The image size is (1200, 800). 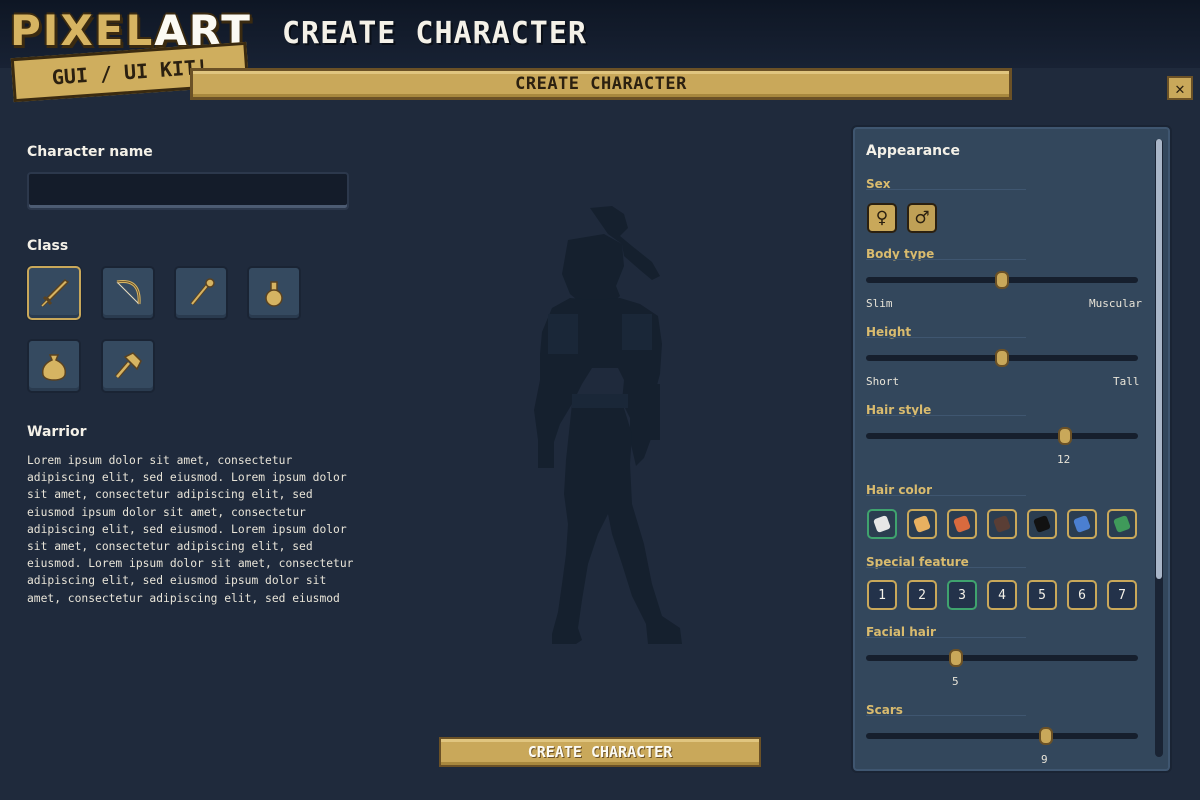 I want to click on class-smith-button, so click(x=128, y=366).